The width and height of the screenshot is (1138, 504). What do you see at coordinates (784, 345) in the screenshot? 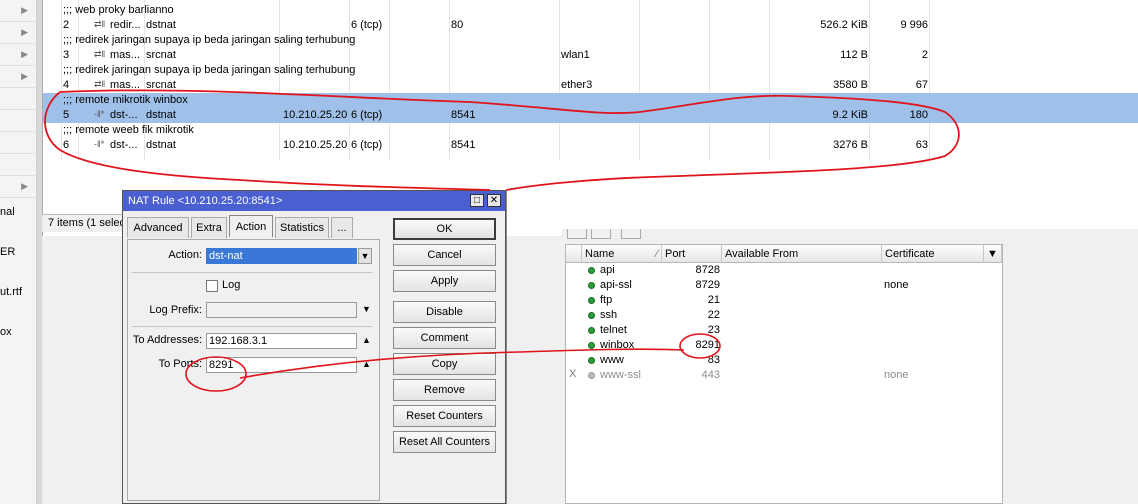
I see `table-row: winbox 8291` at bounding box center [784, 345].